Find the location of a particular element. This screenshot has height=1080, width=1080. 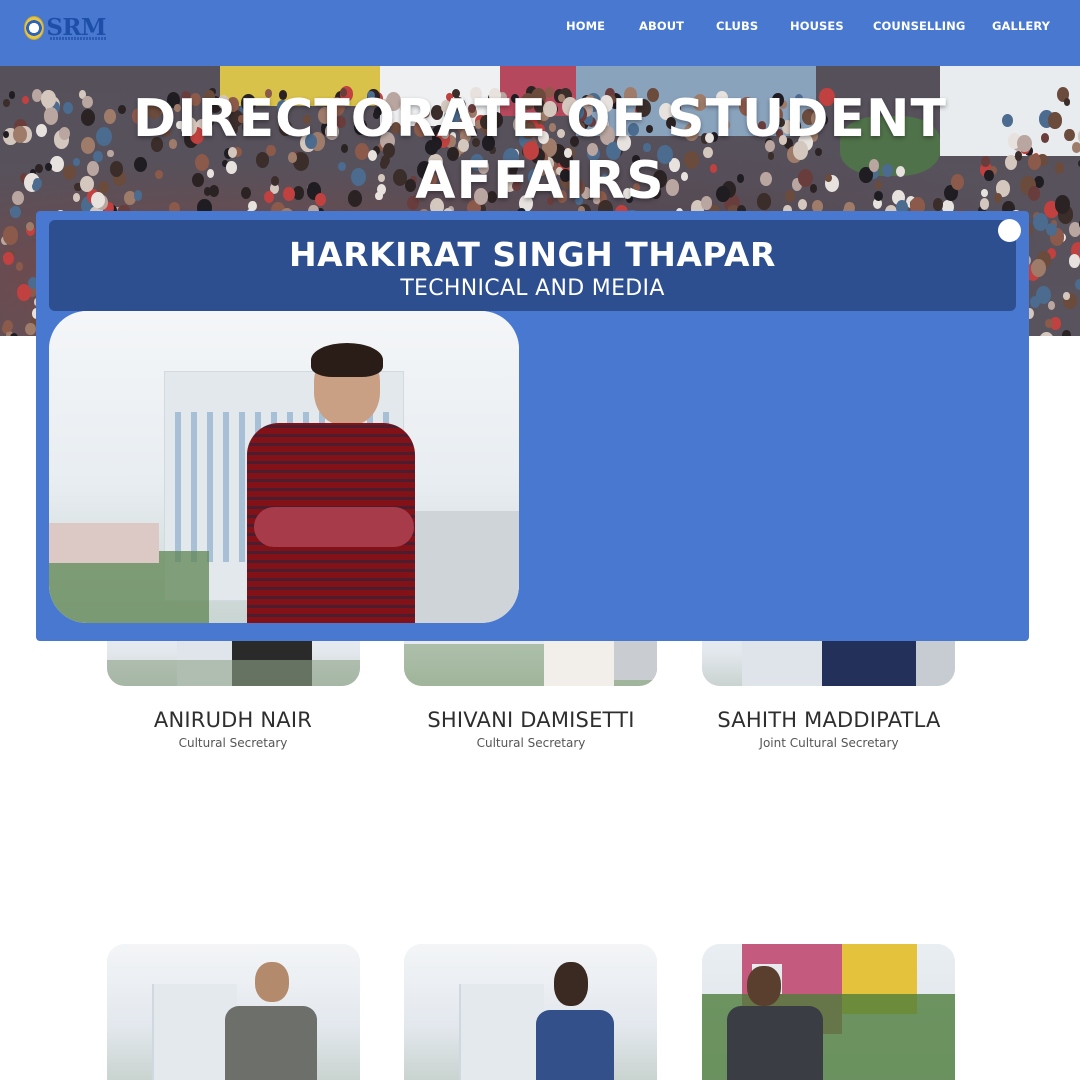

nav-counselling: COUNSELLING is located at coordinates (919, 26).